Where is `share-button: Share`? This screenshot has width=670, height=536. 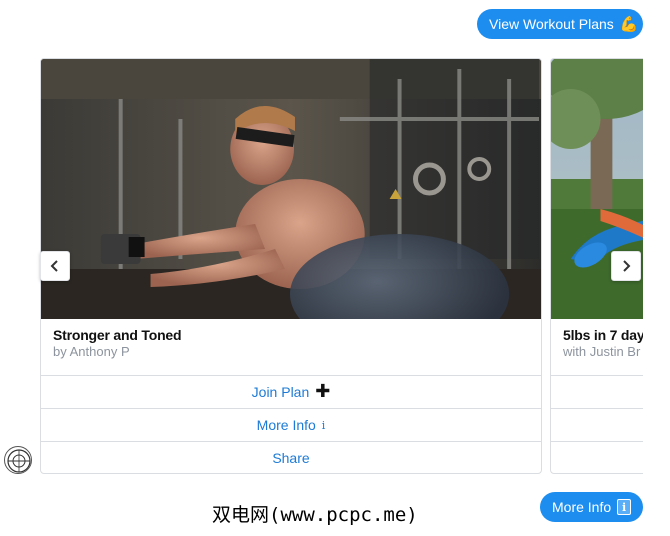
share-button: Share is located at coordinates (291, 457).